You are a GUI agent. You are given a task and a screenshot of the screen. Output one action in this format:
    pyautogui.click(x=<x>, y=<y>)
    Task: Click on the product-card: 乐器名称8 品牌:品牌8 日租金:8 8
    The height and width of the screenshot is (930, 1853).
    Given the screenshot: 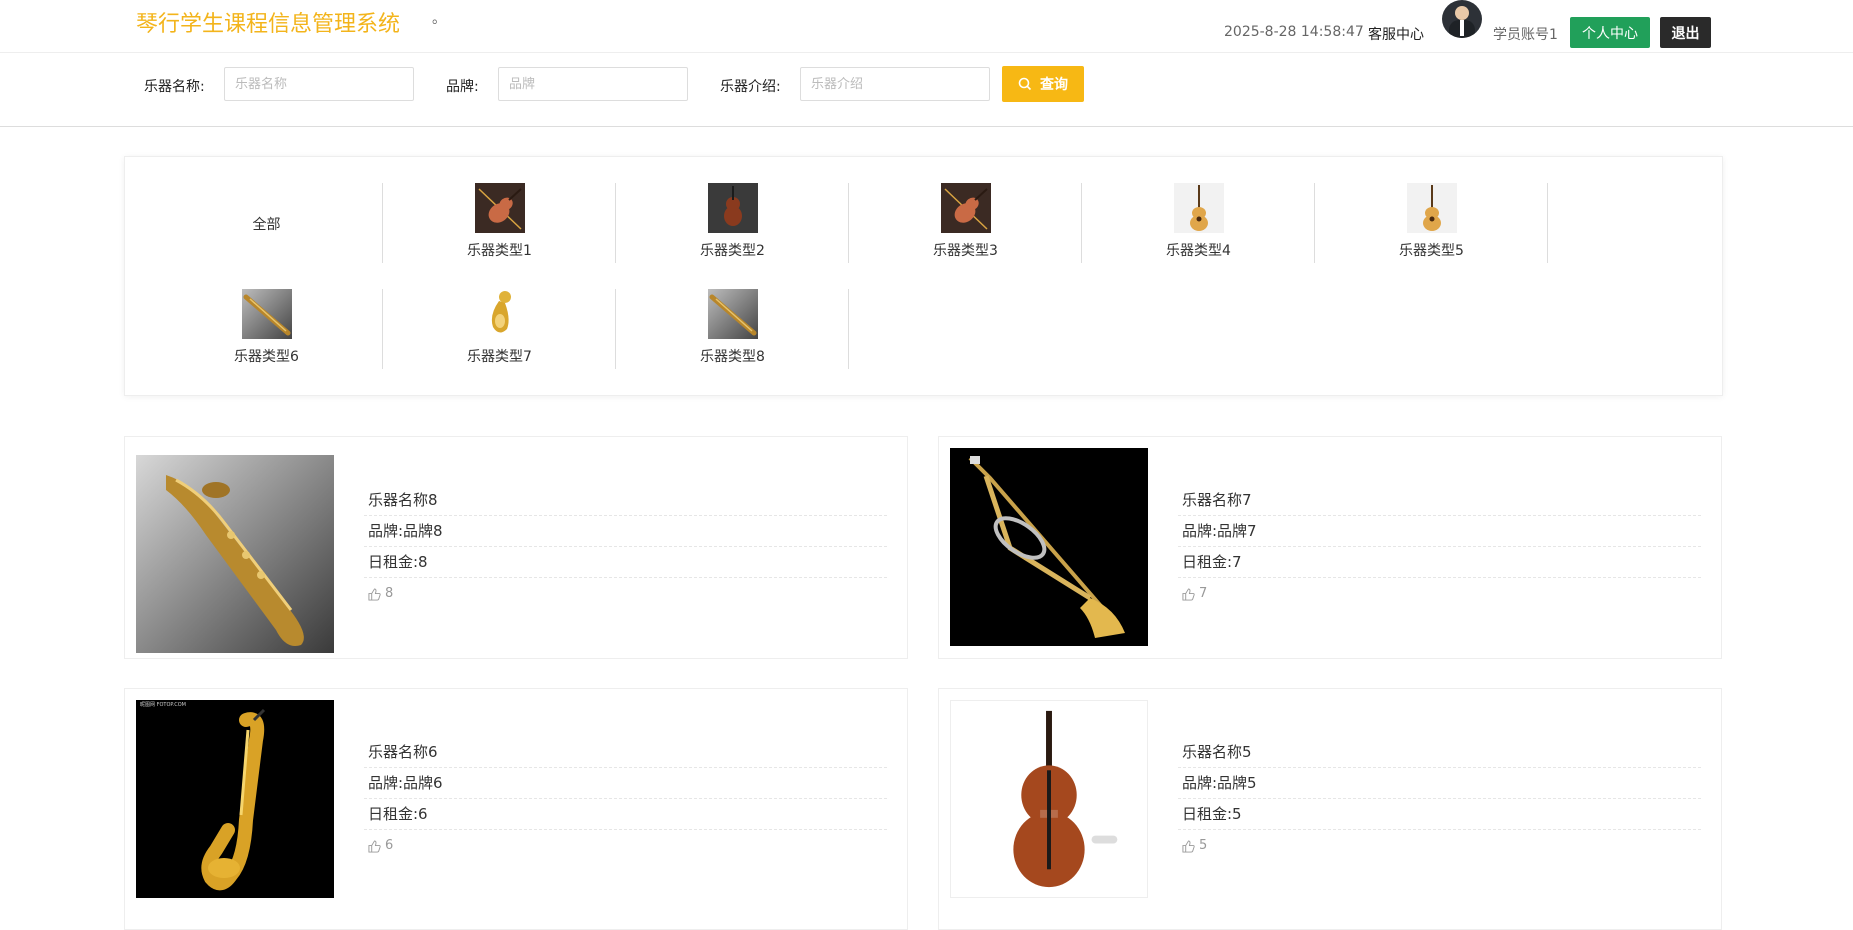 What is the action you would take?
    pyautogui.click(x=516, y=547)
    